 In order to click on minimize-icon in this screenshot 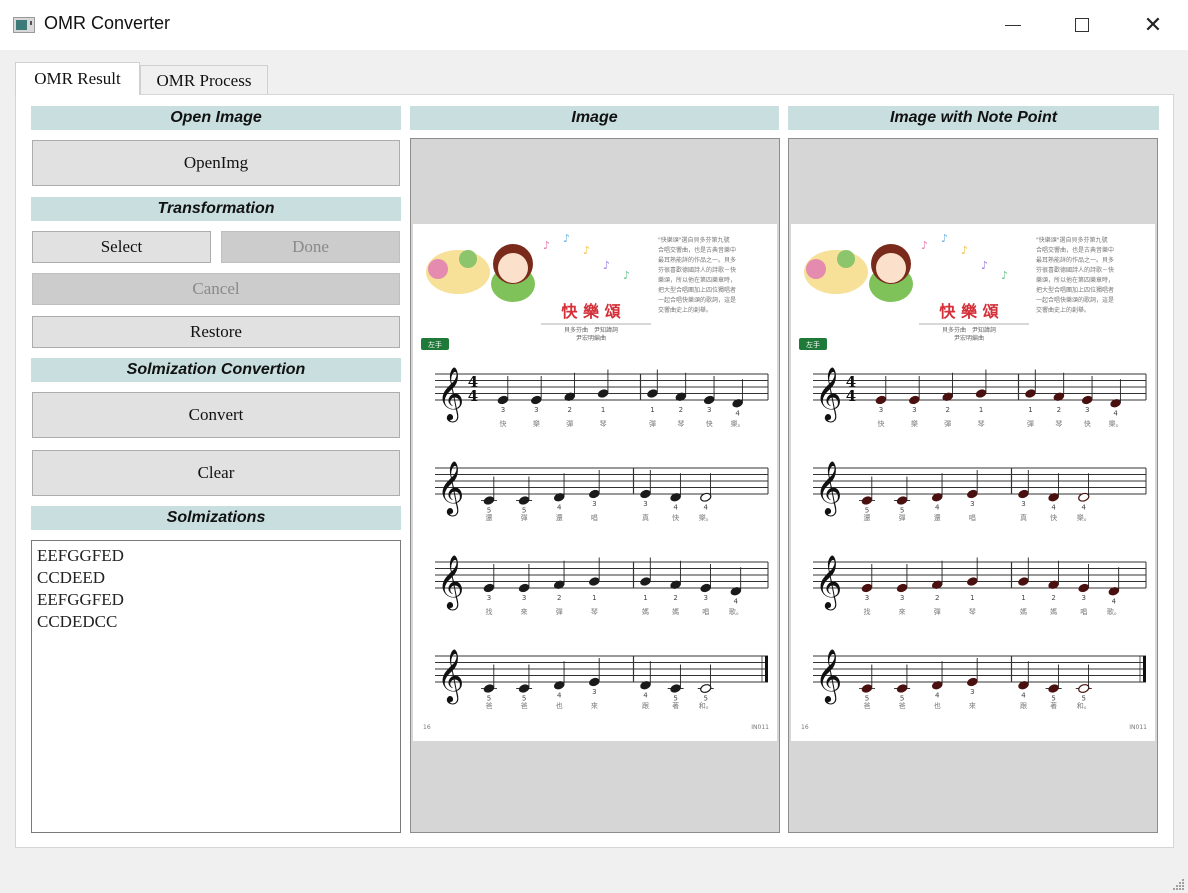, I will do `click(1013, 25)`.